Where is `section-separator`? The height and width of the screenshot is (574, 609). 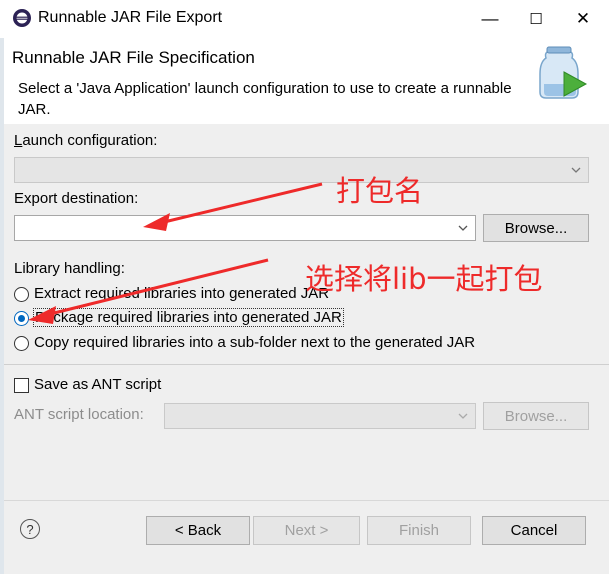 section-separator is located at coordinates (306, 364).